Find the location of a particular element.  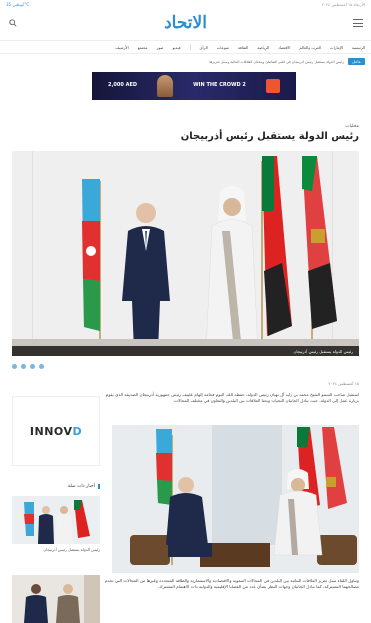

whatsapp-icon is located at coordinates (32, 366).